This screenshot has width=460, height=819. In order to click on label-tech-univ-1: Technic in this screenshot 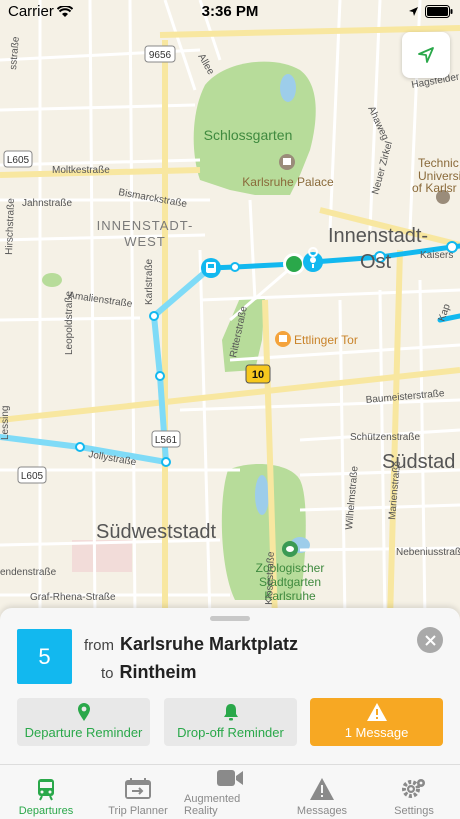, I will do `click(438, 163)`.